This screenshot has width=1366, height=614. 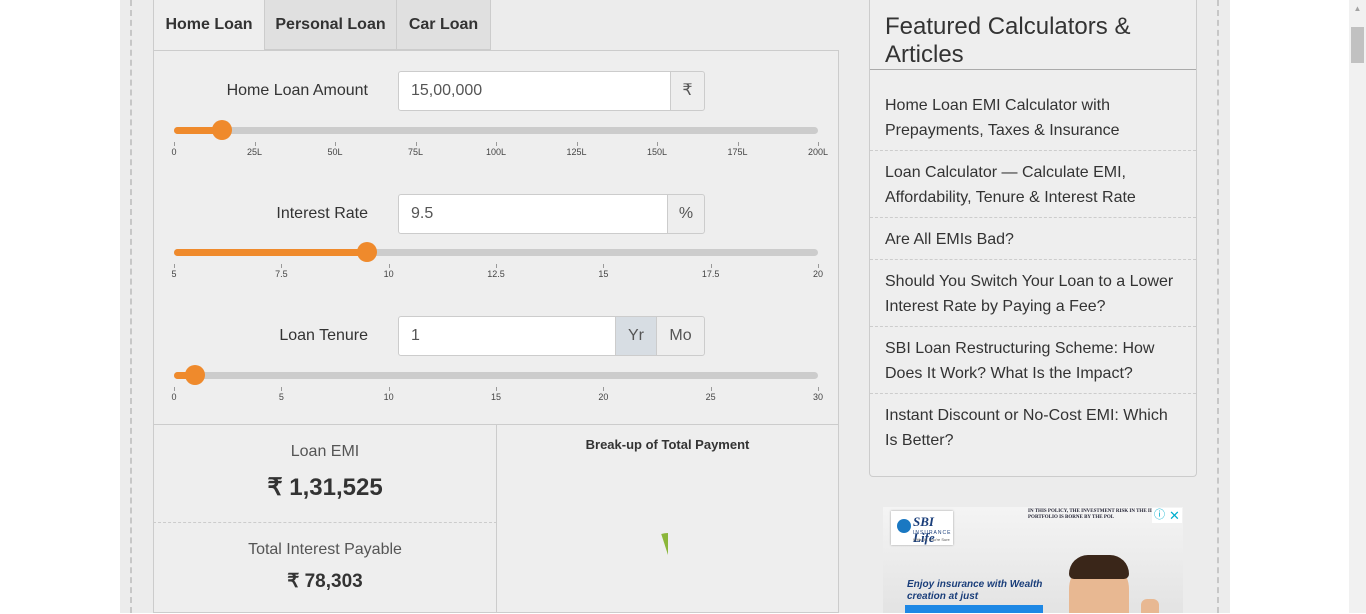 I want to click on slider-tick-label: 150L, so click(x=657, y=152).